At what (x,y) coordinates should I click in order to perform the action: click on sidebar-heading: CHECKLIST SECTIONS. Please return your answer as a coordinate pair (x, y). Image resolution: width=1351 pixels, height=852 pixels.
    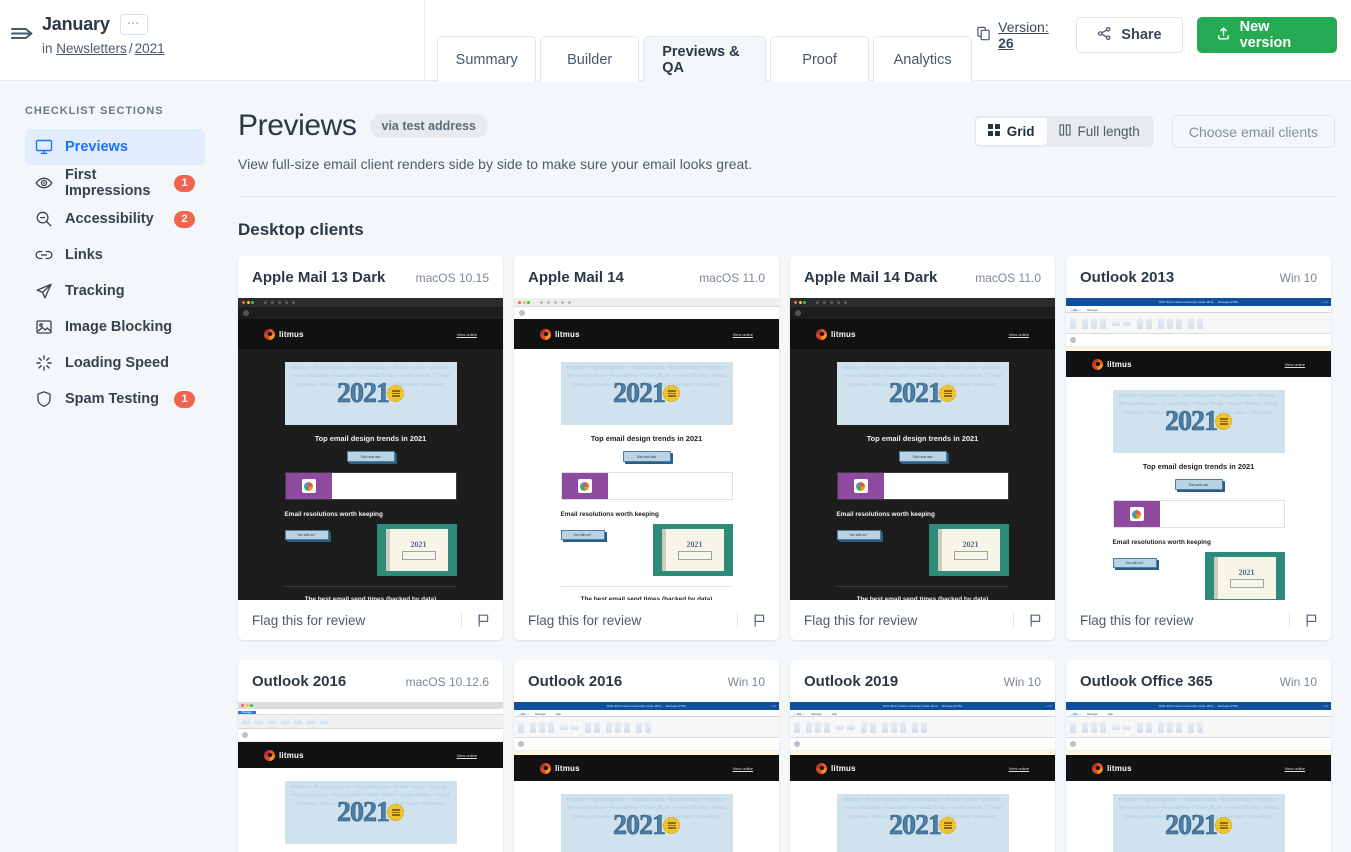
    Looking at the image, I should click on (94, 111).